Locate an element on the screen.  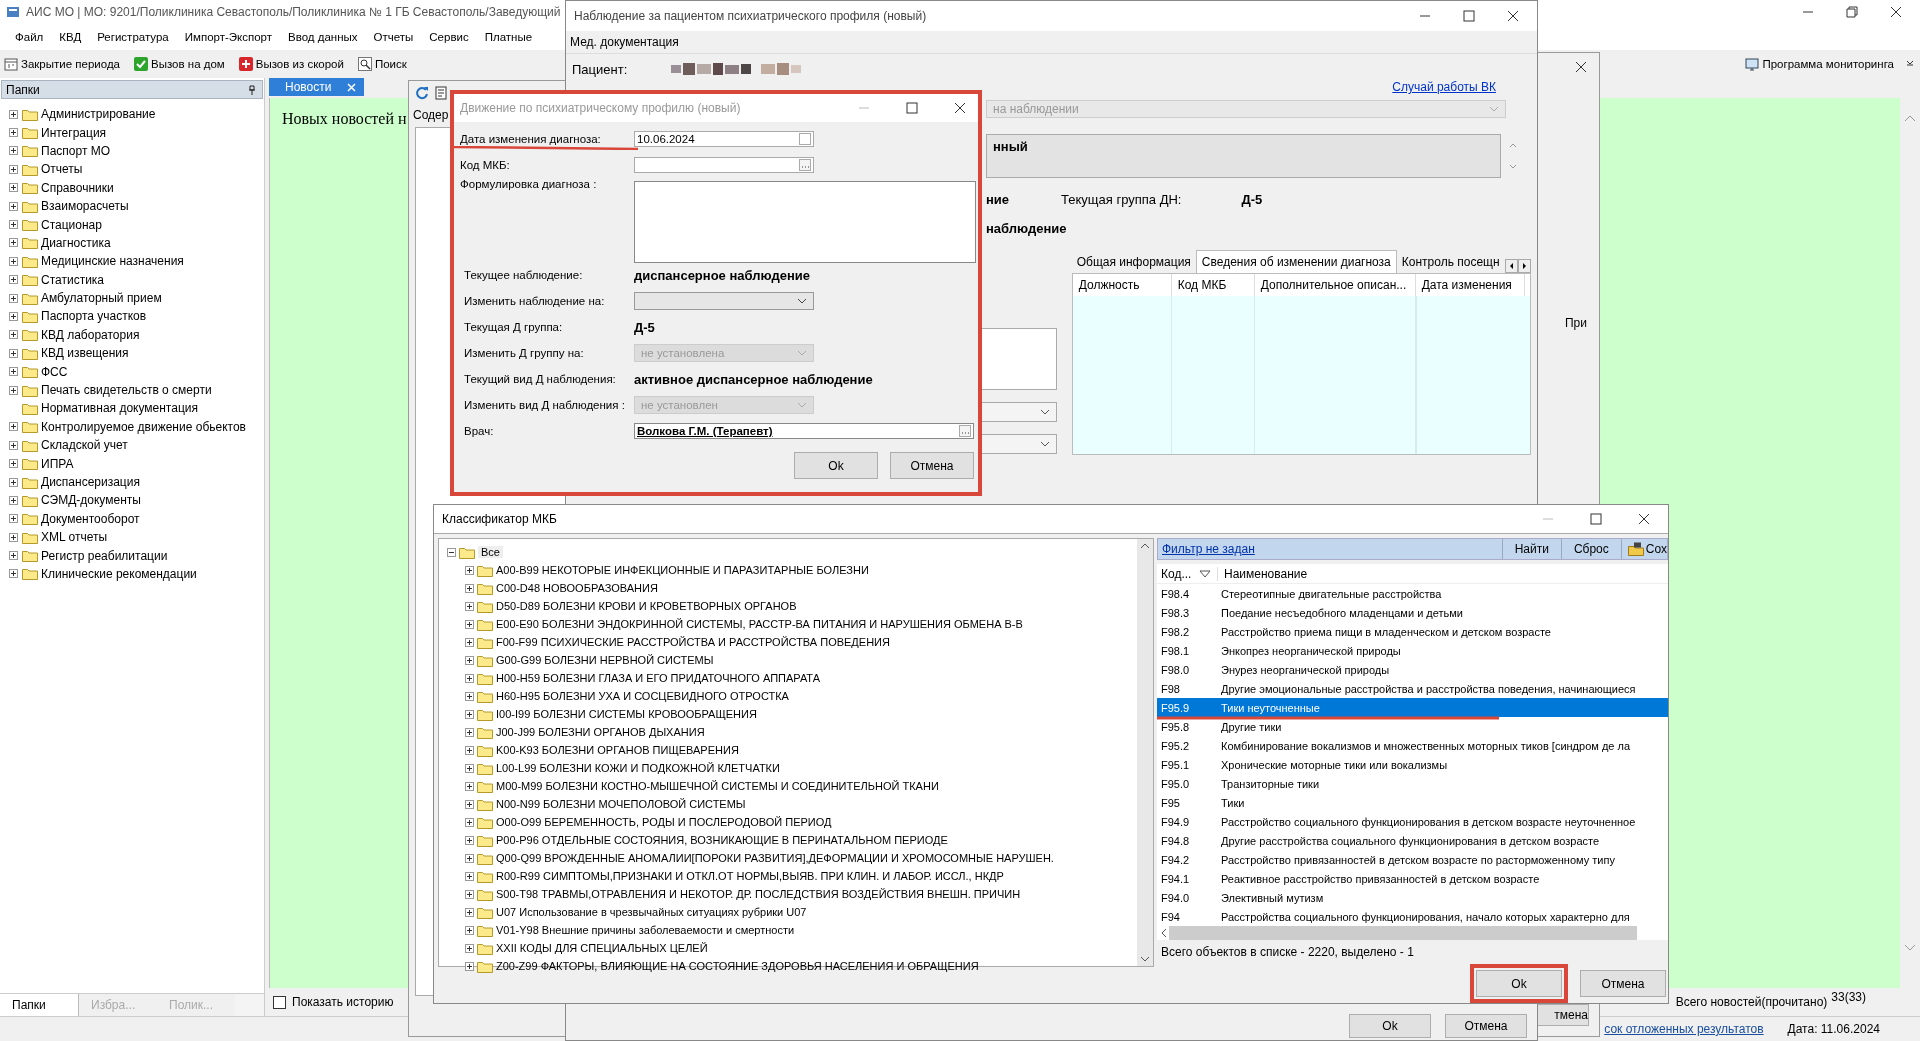
list-row: F95.1 Хронические моторные тики или вокализмы is located at coordinates (1412, 764).